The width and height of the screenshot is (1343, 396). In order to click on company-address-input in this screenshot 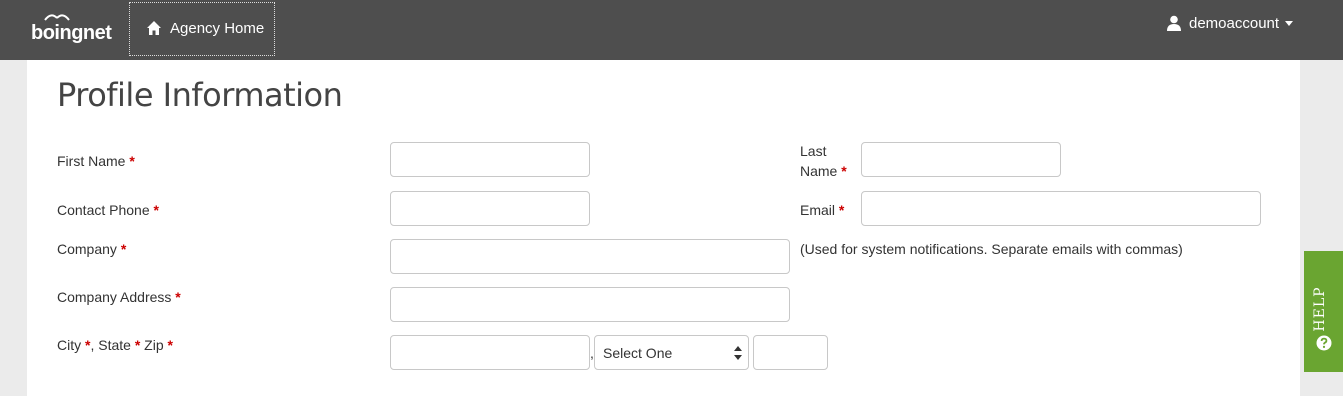, I will do `click(590, 304)`.